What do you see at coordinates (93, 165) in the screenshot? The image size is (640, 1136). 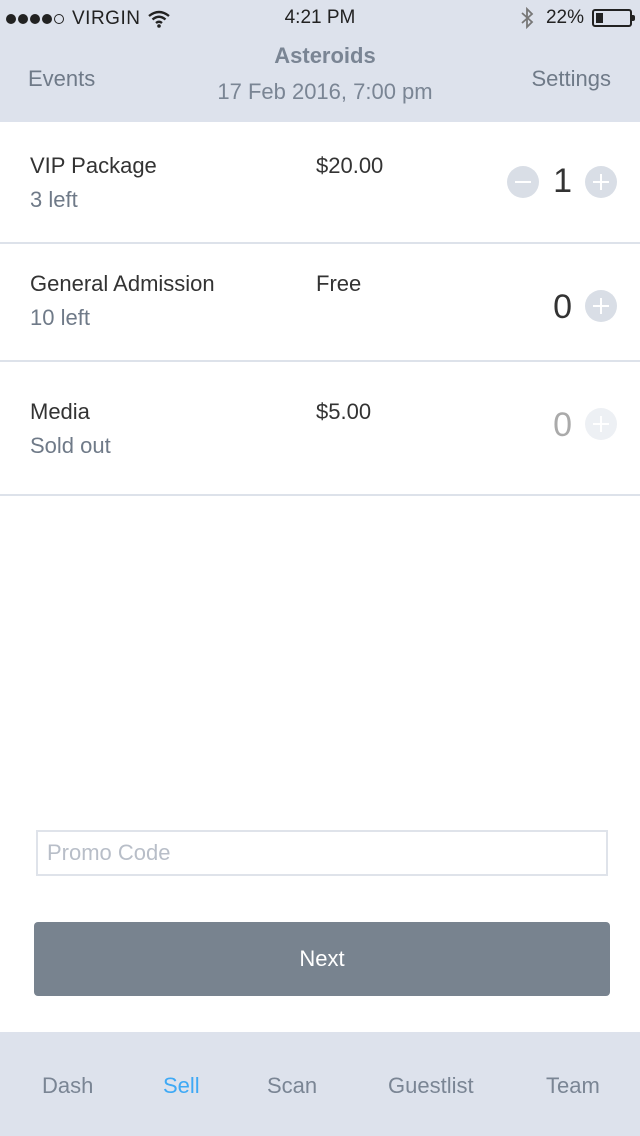 I see `ticket-name: VIP Package` at bounding box center [93, 165].